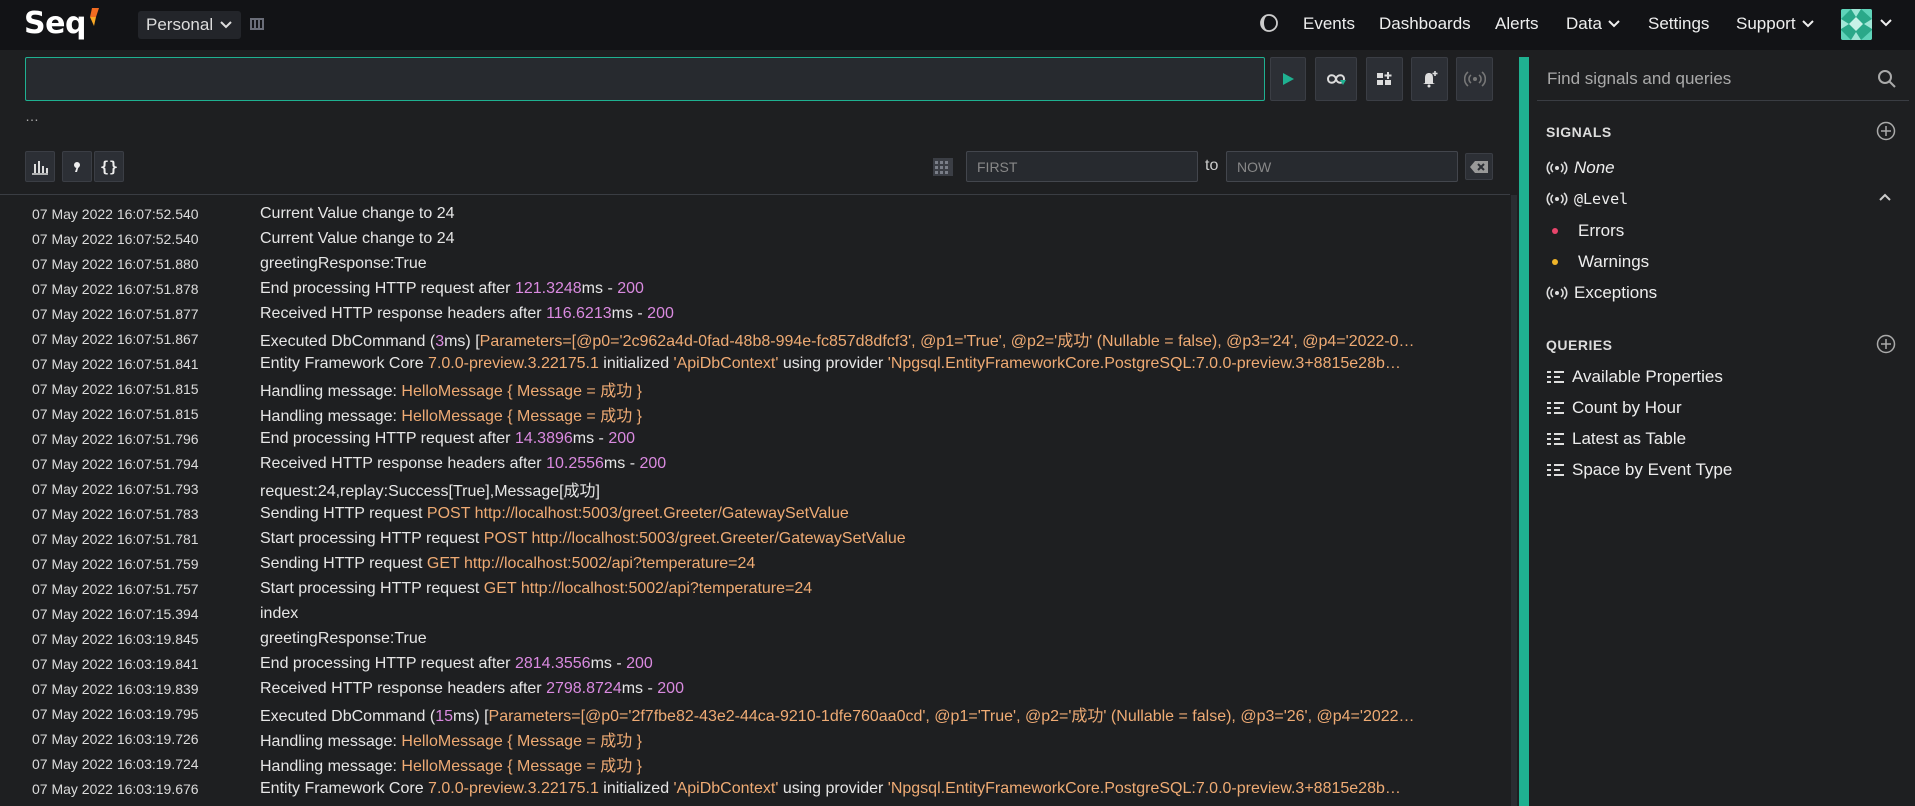 The image size is (1915, 806). What do you see at coordinates (1634, 377) in the screenshot?
I see `query-item: Available Properties` at bounding box center [1634, 377].